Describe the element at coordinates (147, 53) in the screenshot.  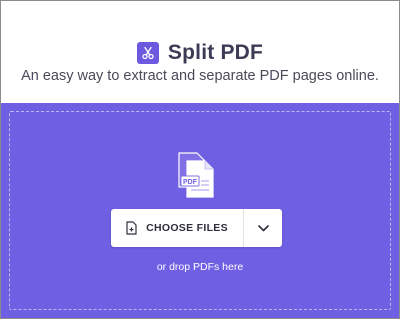
I see `scissors-icon` at that location.